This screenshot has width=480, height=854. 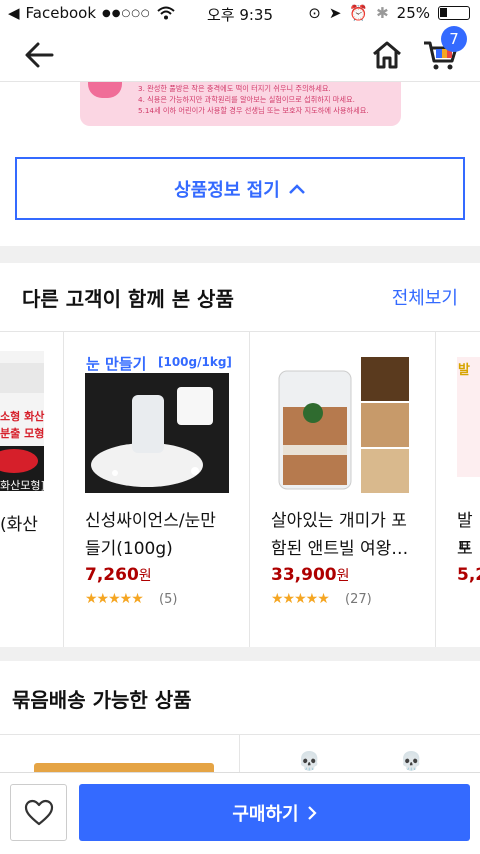 What do you see at coordinates (129, 549) in the screenshot?
I see `product-name-line: 들기(100g)` at bounding box center [129, 549].